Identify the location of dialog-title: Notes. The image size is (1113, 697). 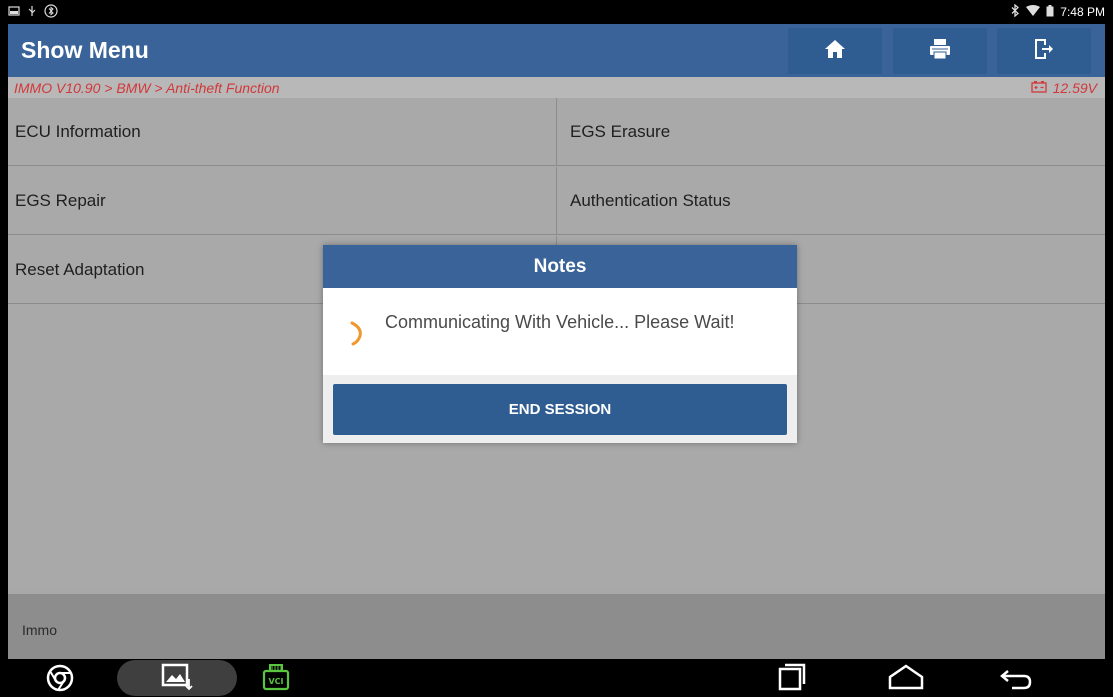
(560, 266).